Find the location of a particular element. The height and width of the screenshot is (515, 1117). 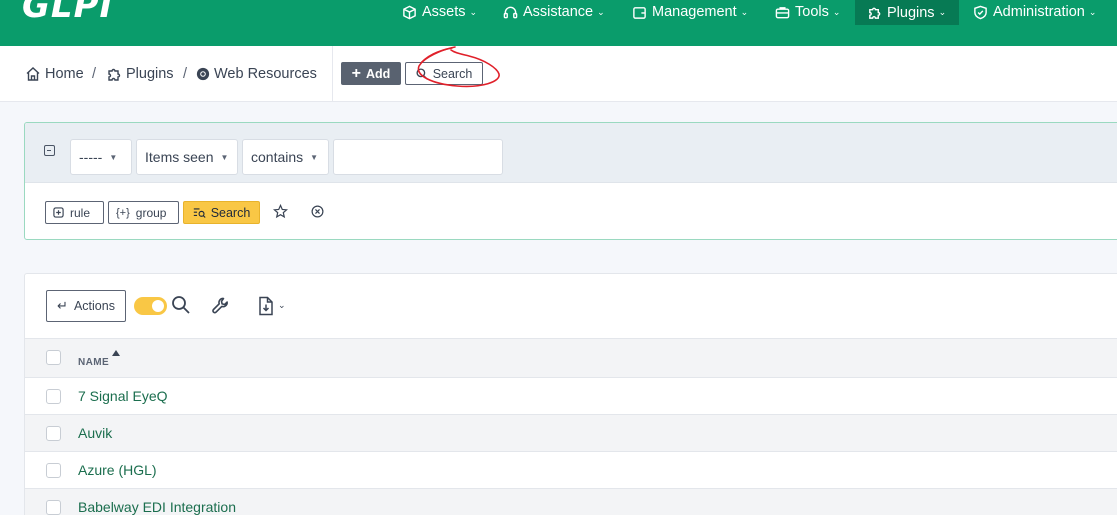

add-group-label: group is located at coordinates (151, 212).